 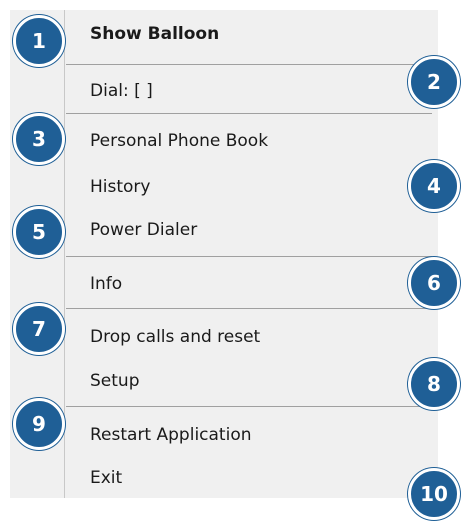 What do you see at coordinates (434, 186) in the screenshot?
I see `callout-badge-4: 4` at bounding box center [434, 186].